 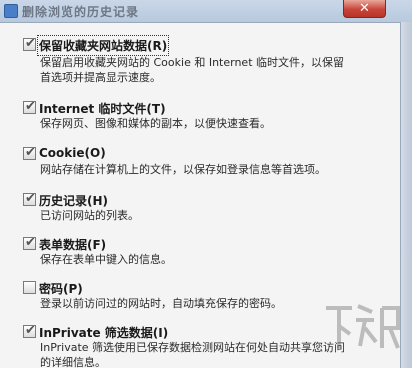 I want to click on close-button: ✕, so click(x=364, y=9).